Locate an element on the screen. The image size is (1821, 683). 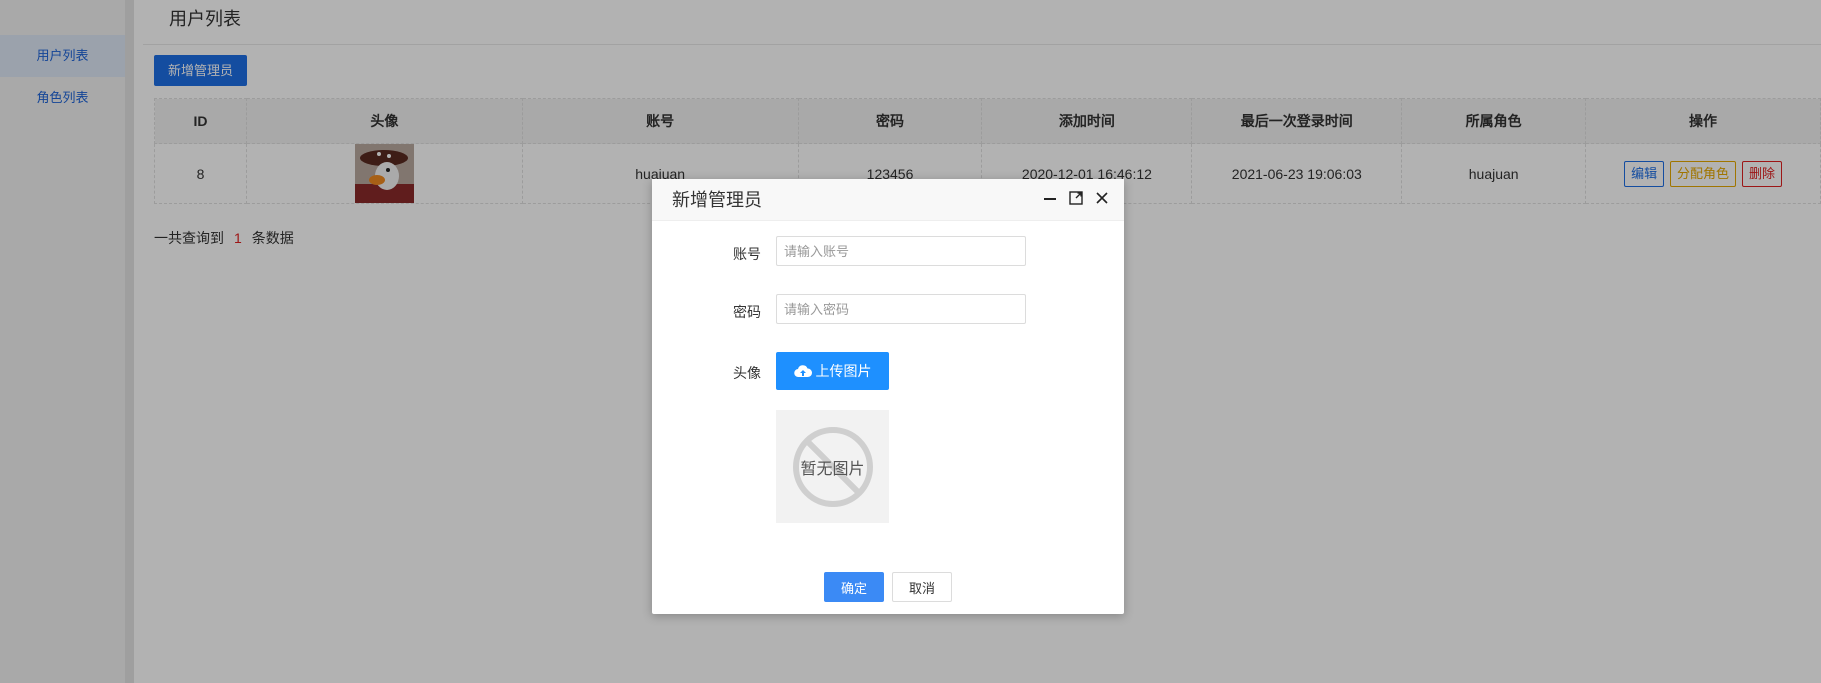
confirm-button: 确定 is located at coordinates (854, 587).